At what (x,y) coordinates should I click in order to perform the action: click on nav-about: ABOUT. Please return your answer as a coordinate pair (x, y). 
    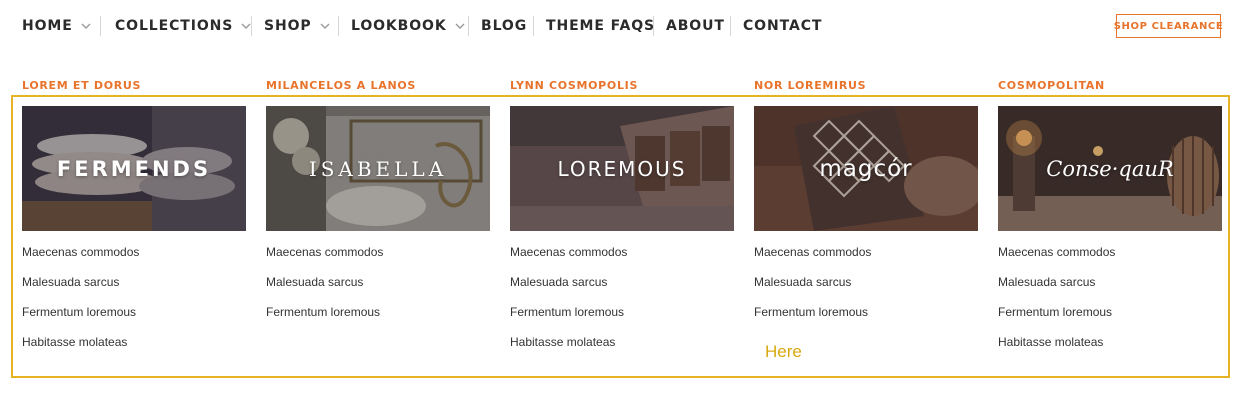
    Looking at the image, I should click on (695, 26).